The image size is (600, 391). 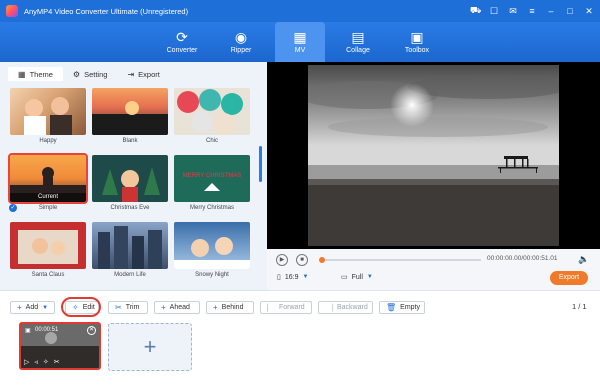 What do you see at coordinates (300, 37) in the screenshot?
I see `mv-icon: ▦` at bounding box center [300, 37].